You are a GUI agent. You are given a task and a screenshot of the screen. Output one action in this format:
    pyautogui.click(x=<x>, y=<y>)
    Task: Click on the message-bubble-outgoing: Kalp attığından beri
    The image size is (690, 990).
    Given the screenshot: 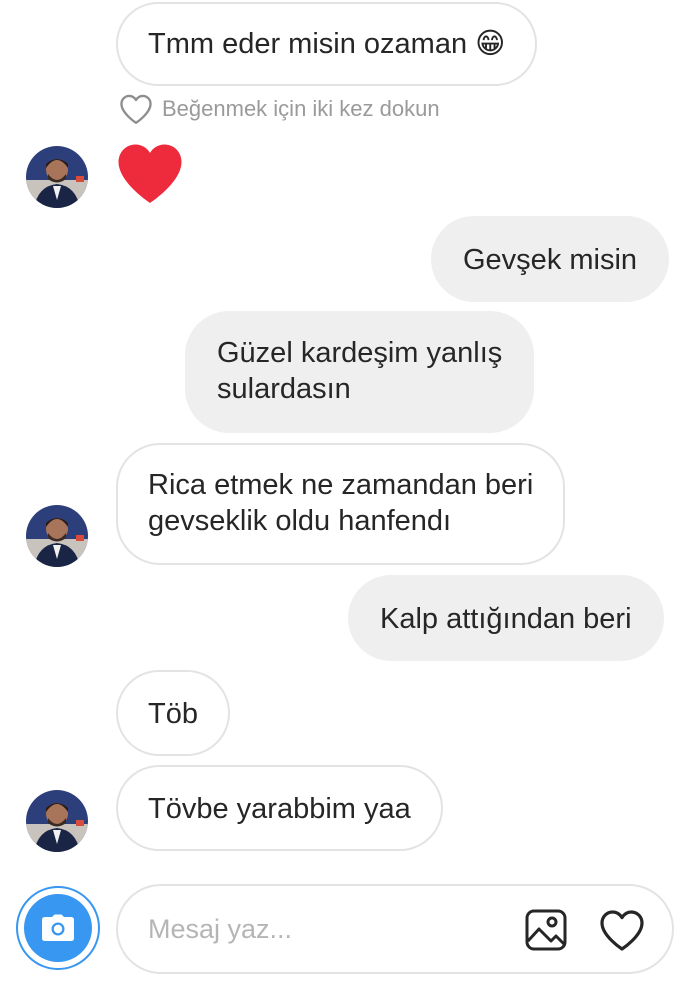 What is the action you would take?
    pyautogui.click(x=506, y=618)
    